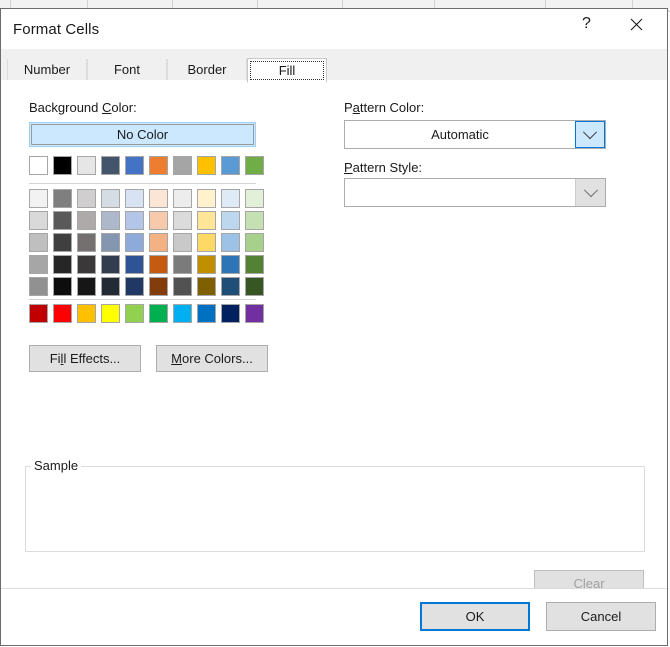 Image resolution: width=670 pixels, height=647 pixels. I want to click on theme-colors-divider, so click(142, 183).